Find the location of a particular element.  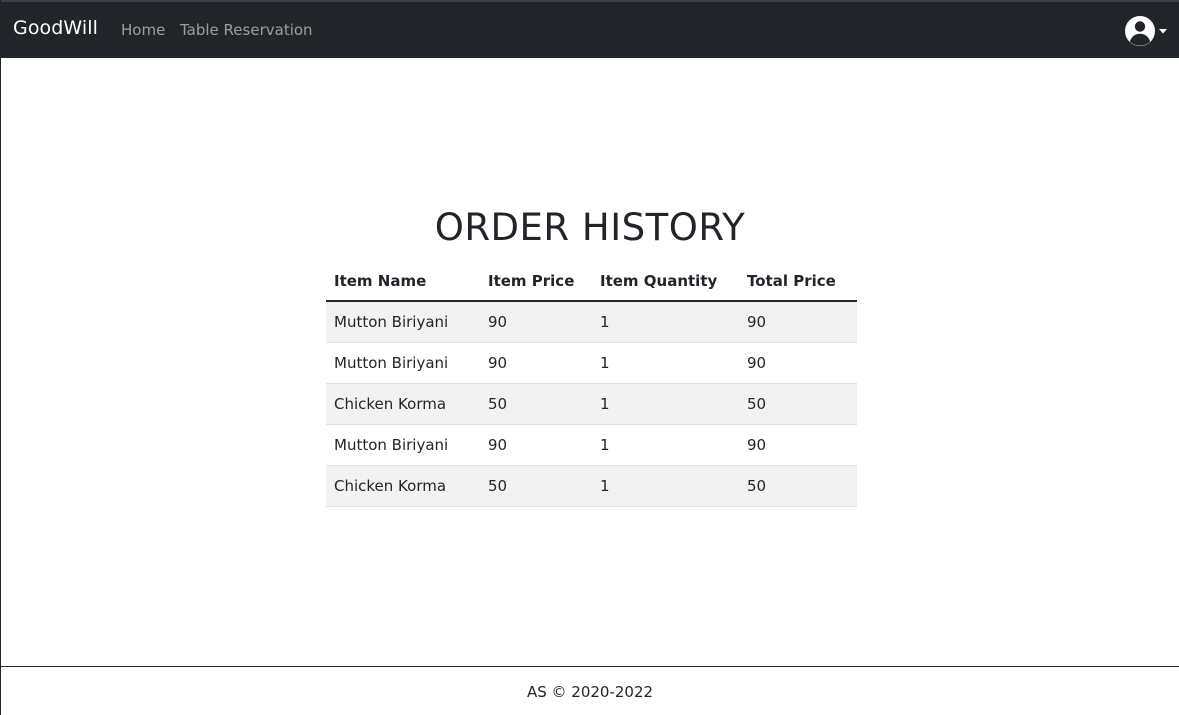

user-menu-dropdown is located at coordinates (1146, 31).